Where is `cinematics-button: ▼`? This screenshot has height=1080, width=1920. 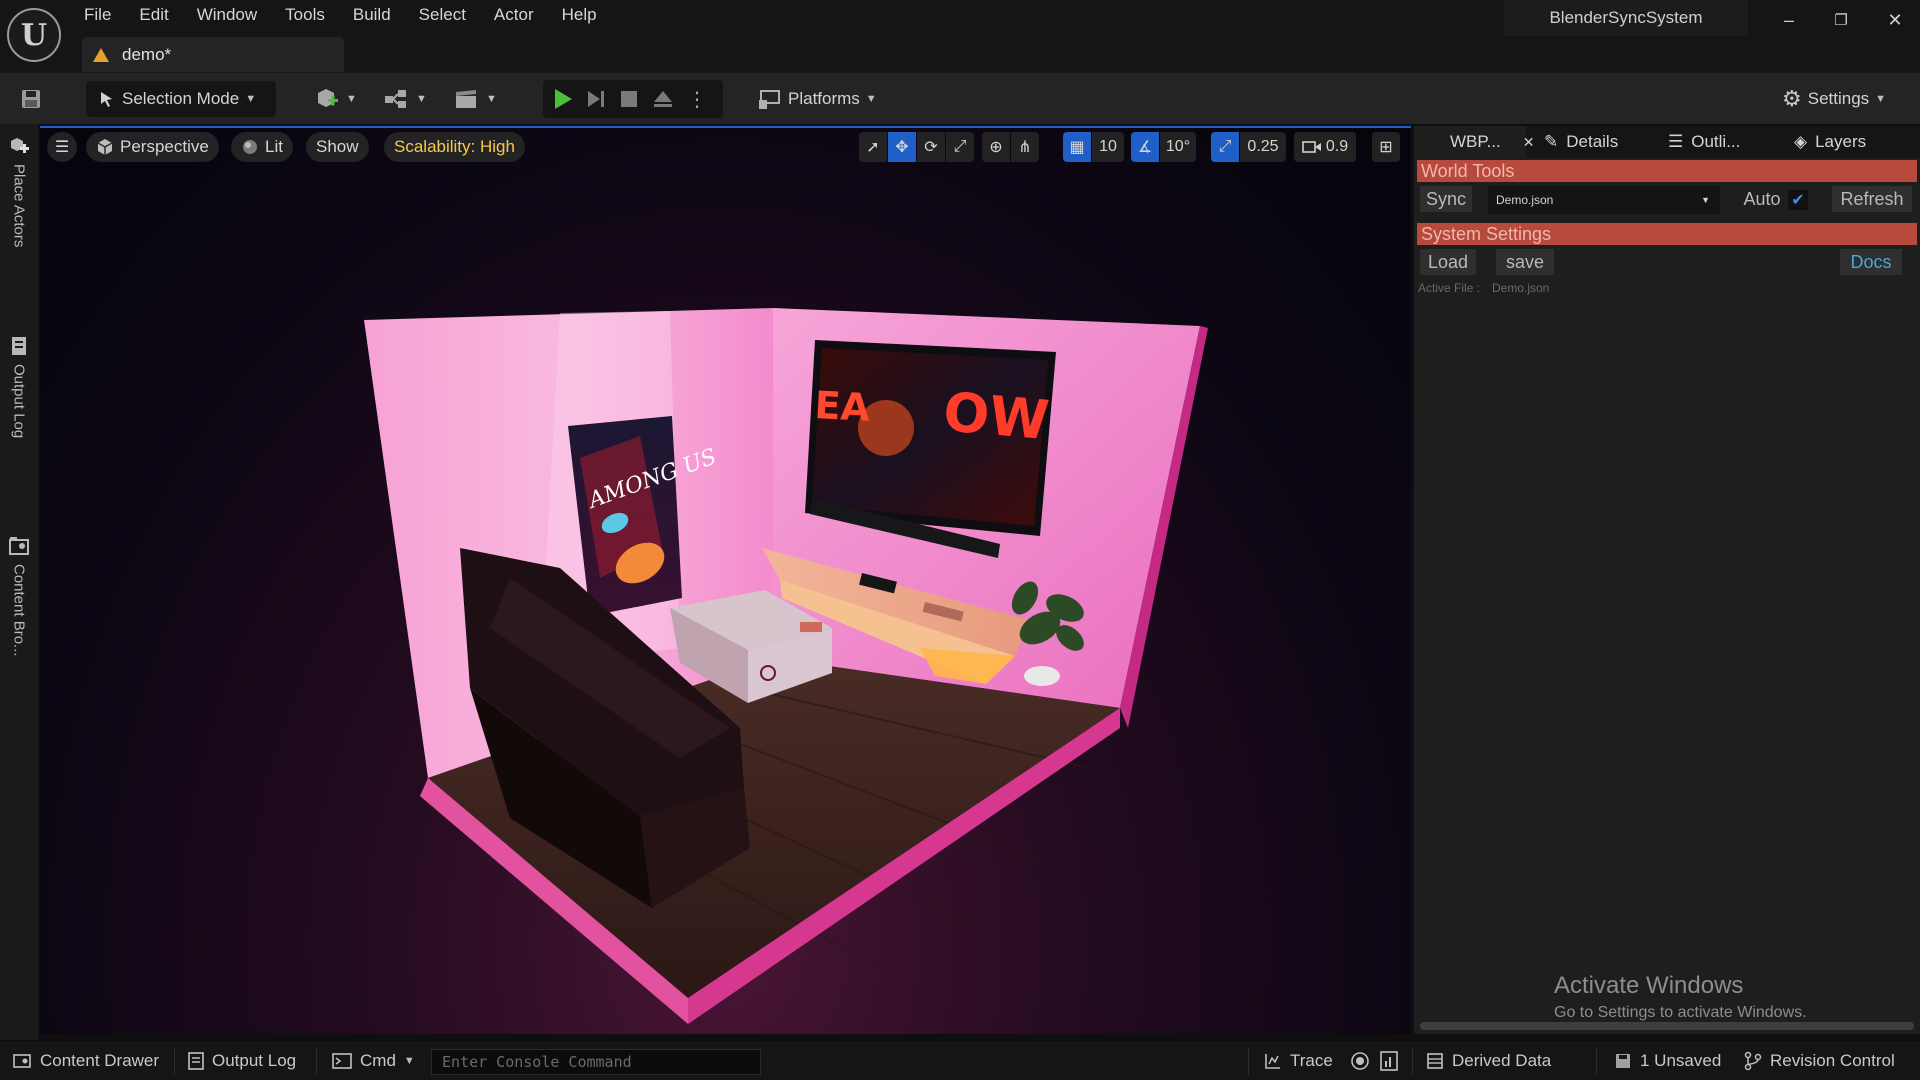
cinematics-button: ▼ is located at coordinates (475, 99).